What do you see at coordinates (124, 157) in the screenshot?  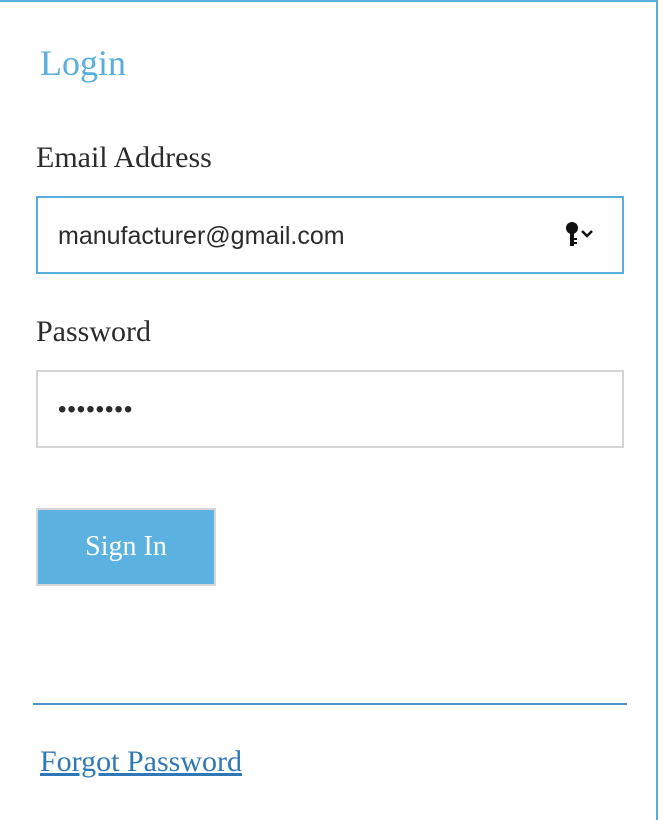 I see `email-label: Email Address` at bounding box center [124, 157].